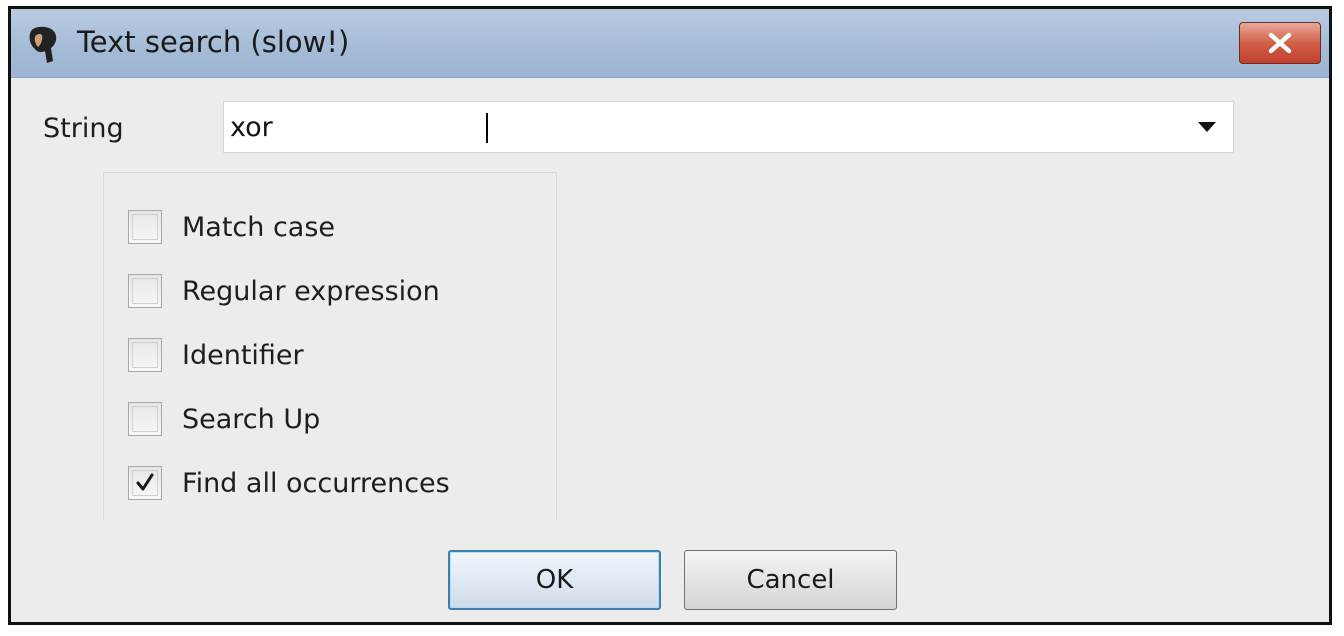 The image size is (1344, 636). Describe the element at coordinates (259, 227) in the screenshot. I see `match-case-label: Match case` at that location.